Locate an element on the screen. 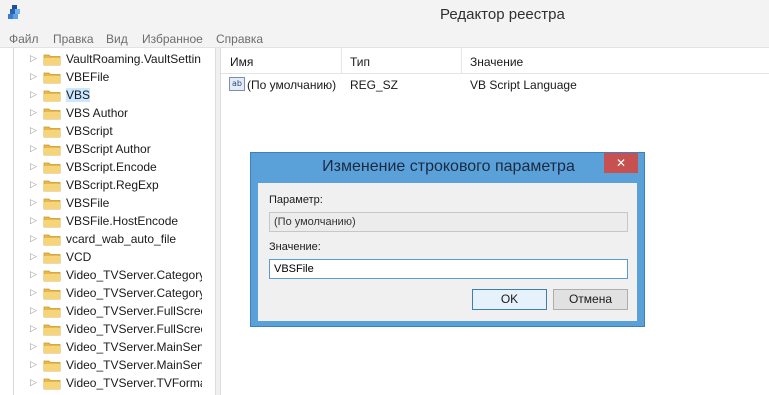 The width and height of the screenshot is (769, 395). ok-button: OK is located at coordinates (509, 299).